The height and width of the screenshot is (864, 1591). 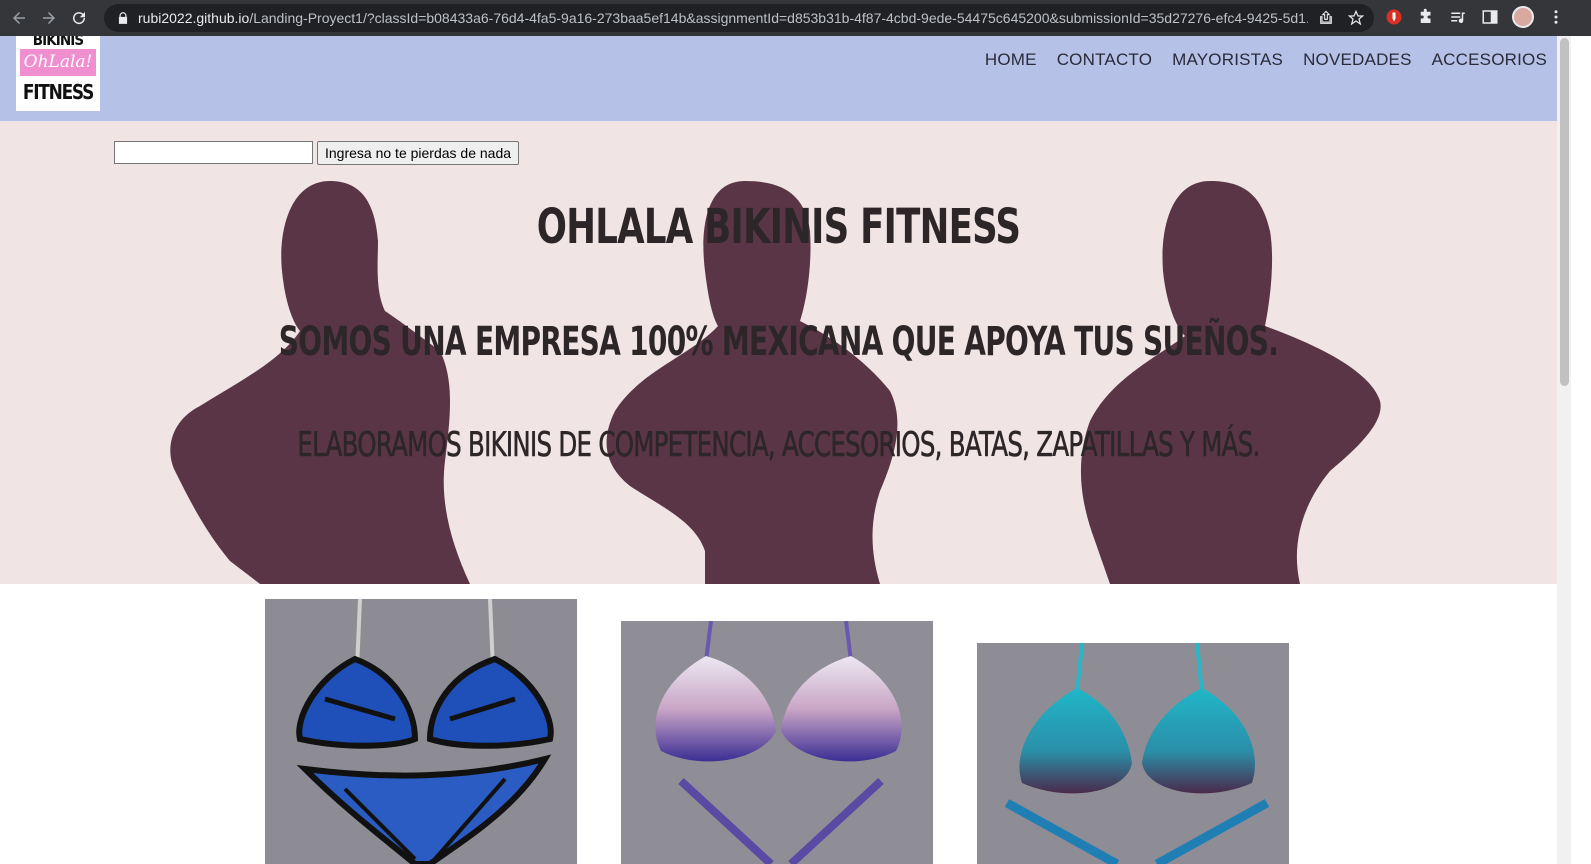 I want to click on back-button, so click(x=19, y=18).